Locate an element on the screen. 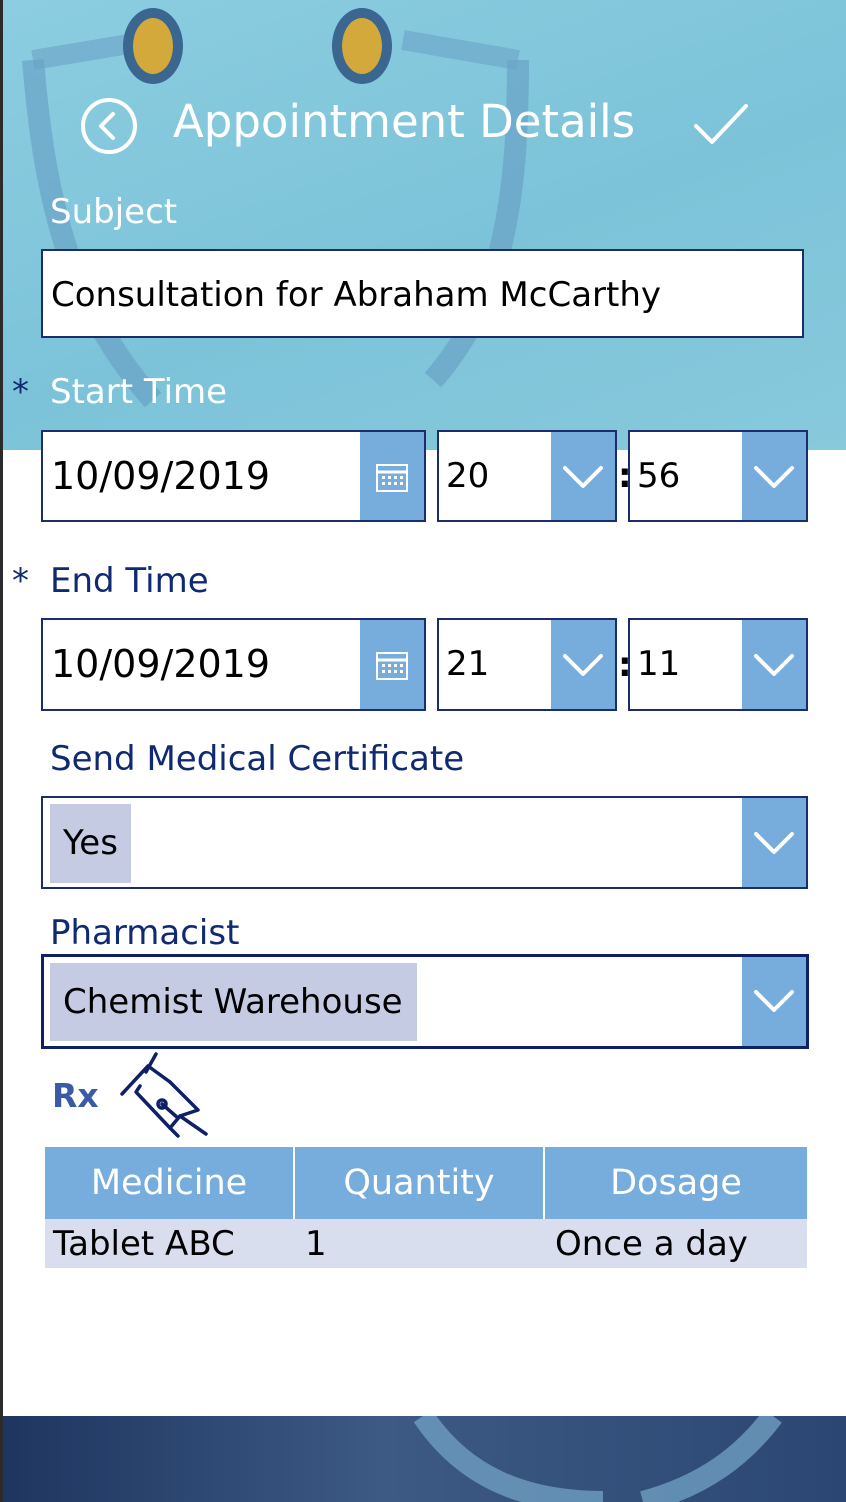 This screenshot has height=1502, width=846. start-date-value: 10/09/2019 is located at coordinates (161, 476).